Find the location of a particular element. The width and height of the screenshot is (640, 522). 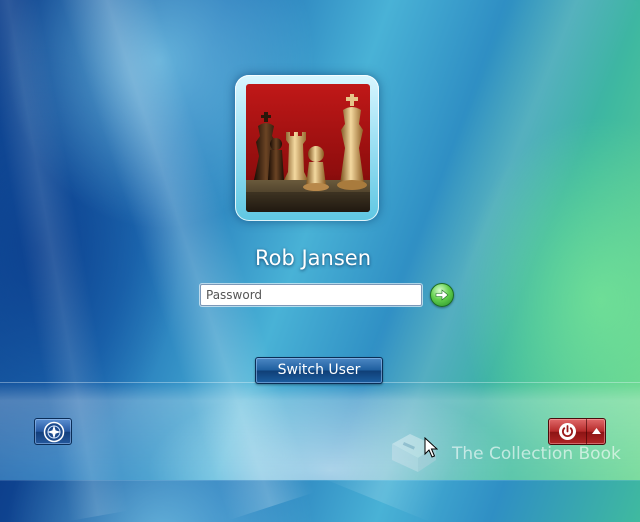

arrow-right-icon is located at coordinates (442, 295).